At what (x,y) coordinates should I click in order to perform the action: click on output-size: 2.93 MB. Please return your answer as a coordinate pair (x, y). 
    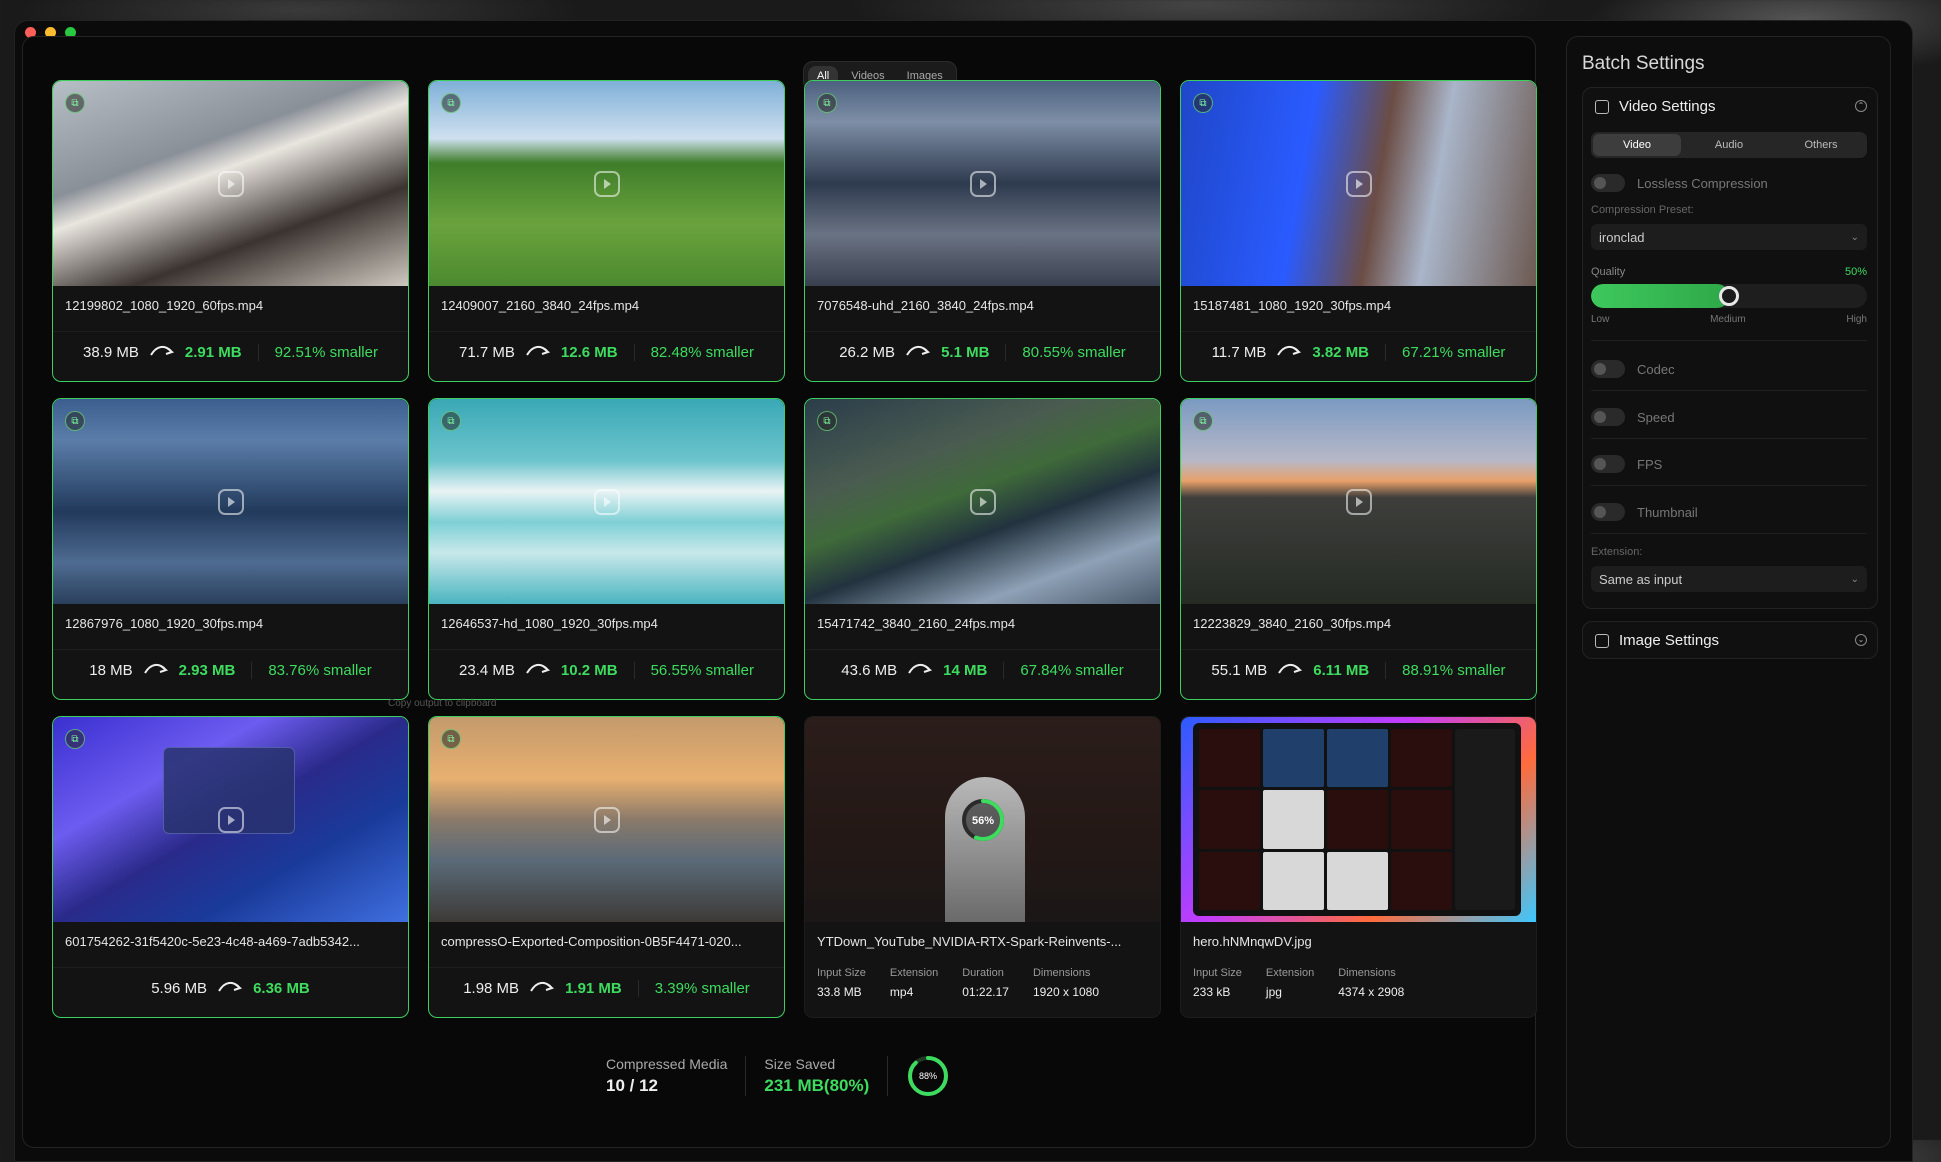
    Looking at the image, I should click on (207, 670).